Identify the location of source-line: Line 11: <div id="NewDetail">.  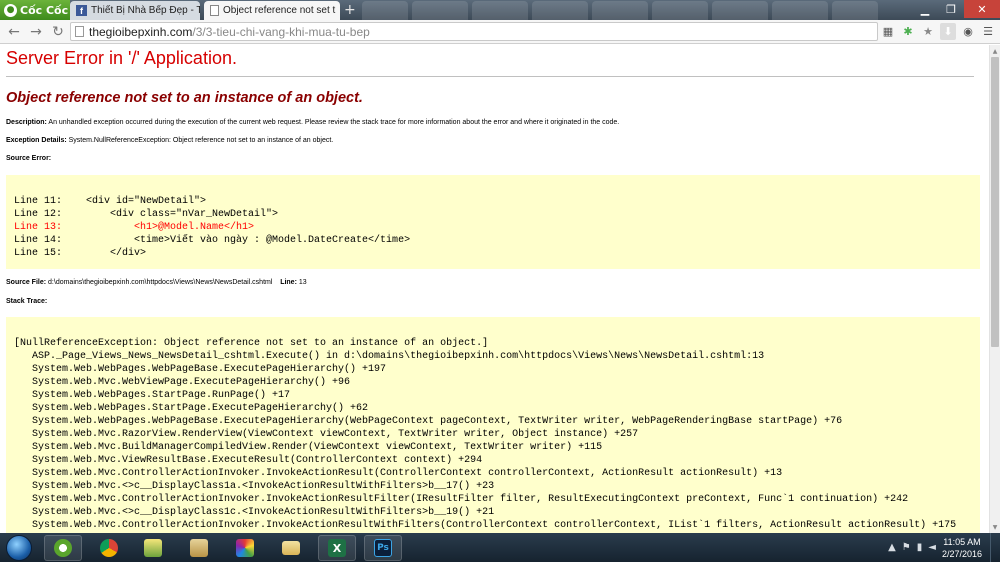
(110, 201).